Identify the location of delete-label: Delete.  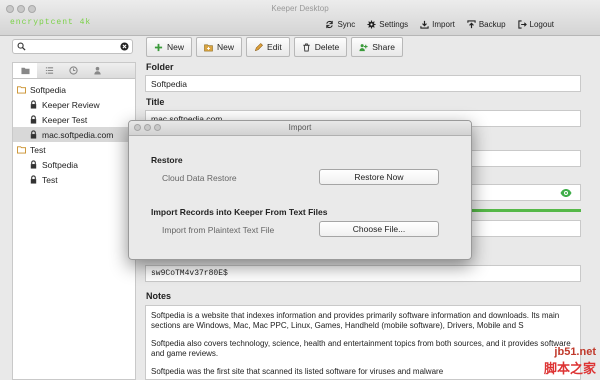
(327, 47).